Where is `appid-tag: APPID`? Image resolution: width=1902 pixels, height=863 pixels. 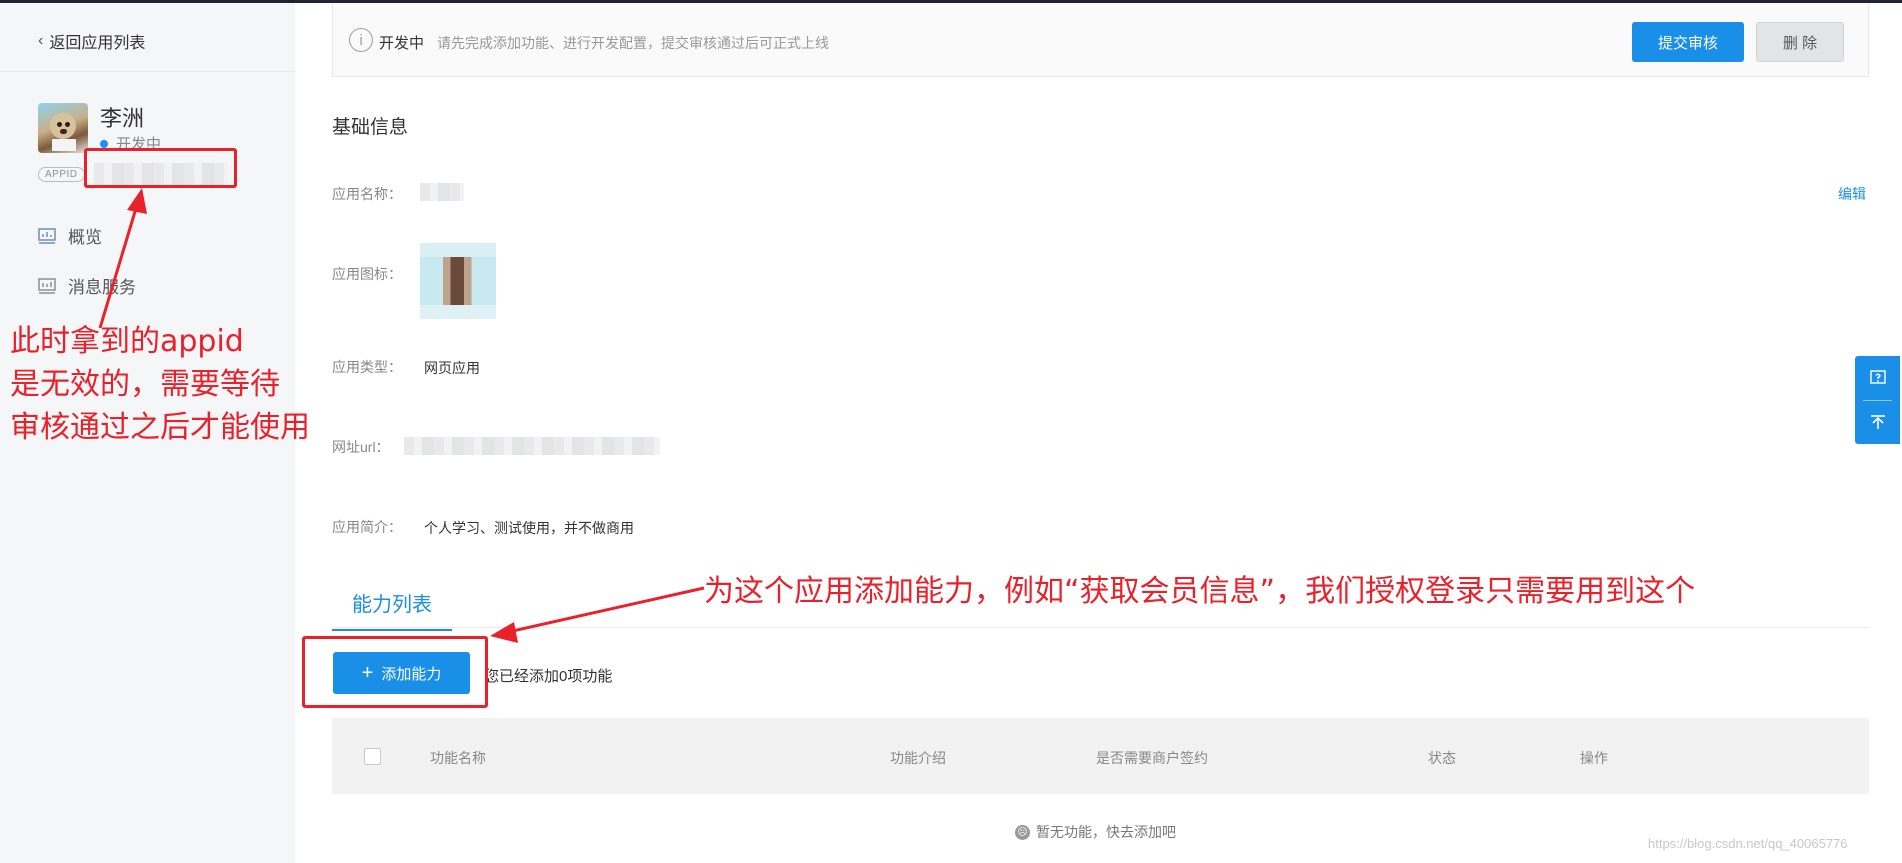
appid-tag: APPID is located at coordinates (61, 174).